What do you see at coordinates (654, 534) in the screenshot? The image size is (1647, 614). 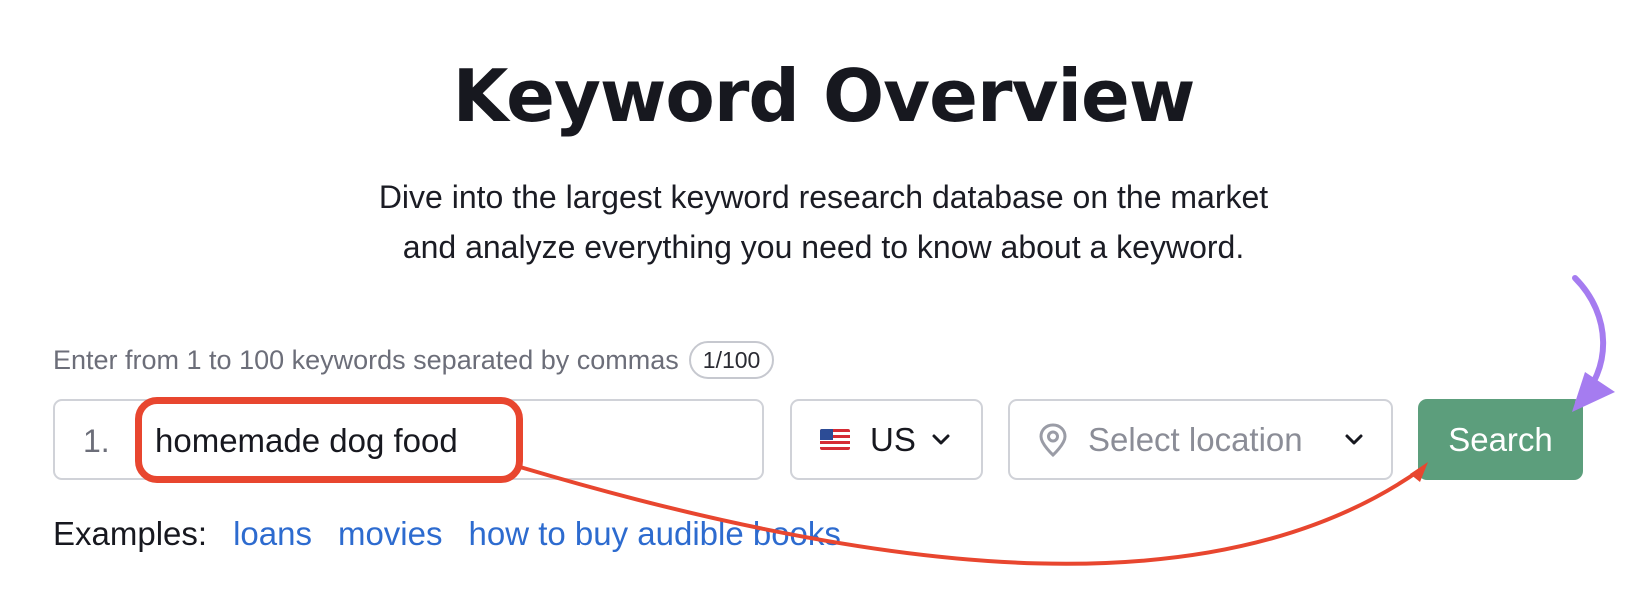 I see `example-link-audible-books: how to buy audible books` at bounding box center [654, 534].